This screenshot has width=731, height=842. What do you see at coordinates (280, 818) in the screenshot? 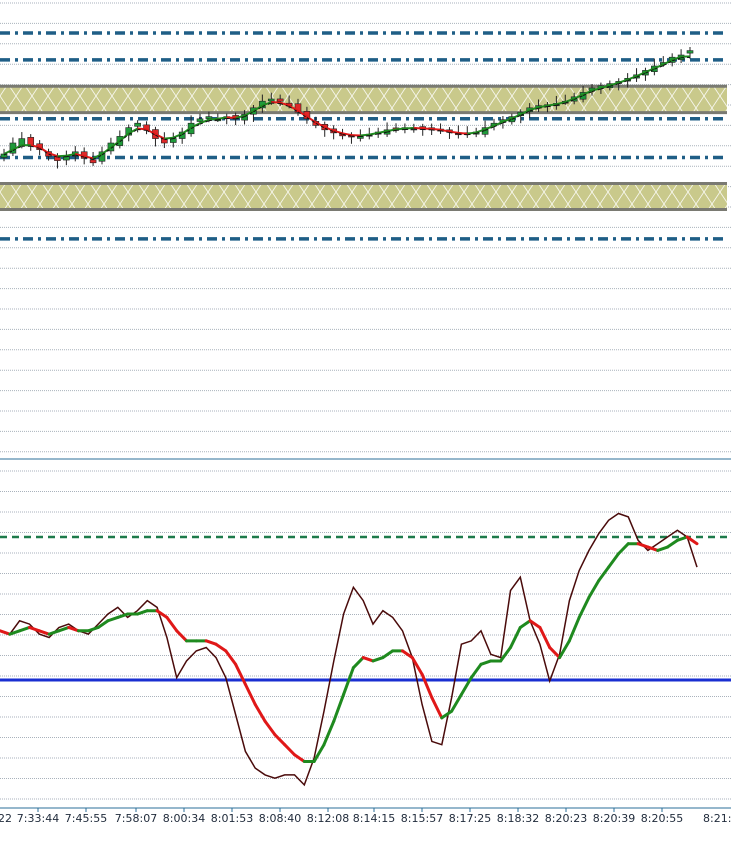
I see `x-tick-label: 8:08:40` at bounding box center [280, 818].